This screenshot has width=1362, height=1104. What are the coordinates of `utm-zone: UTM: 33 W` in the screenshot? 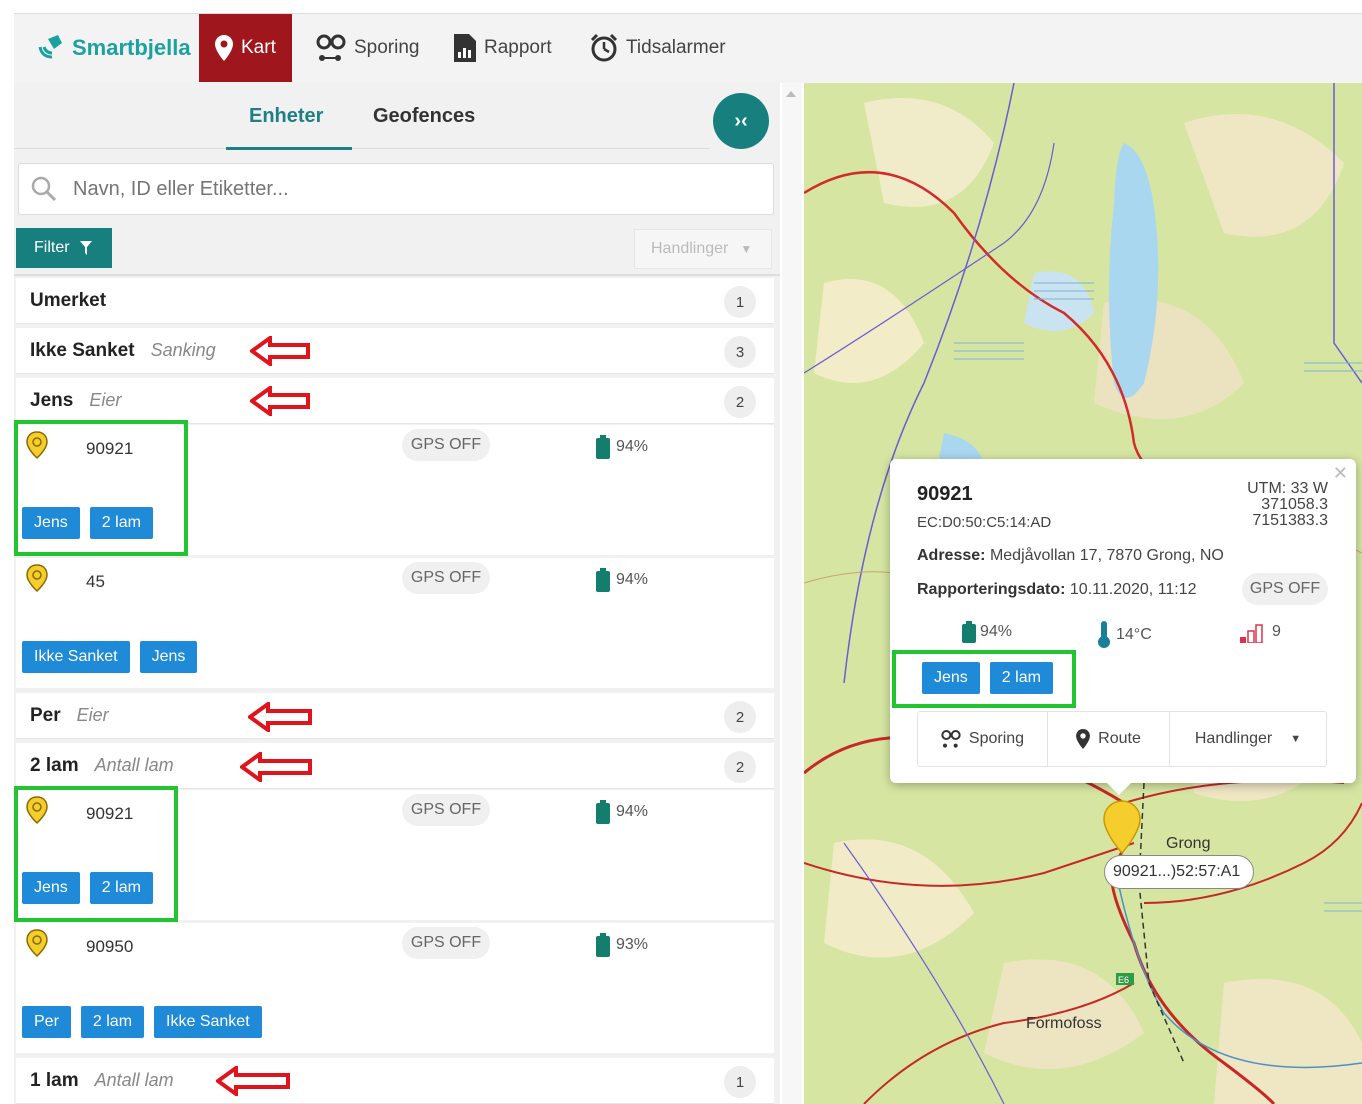 It's located at (1287, 488).